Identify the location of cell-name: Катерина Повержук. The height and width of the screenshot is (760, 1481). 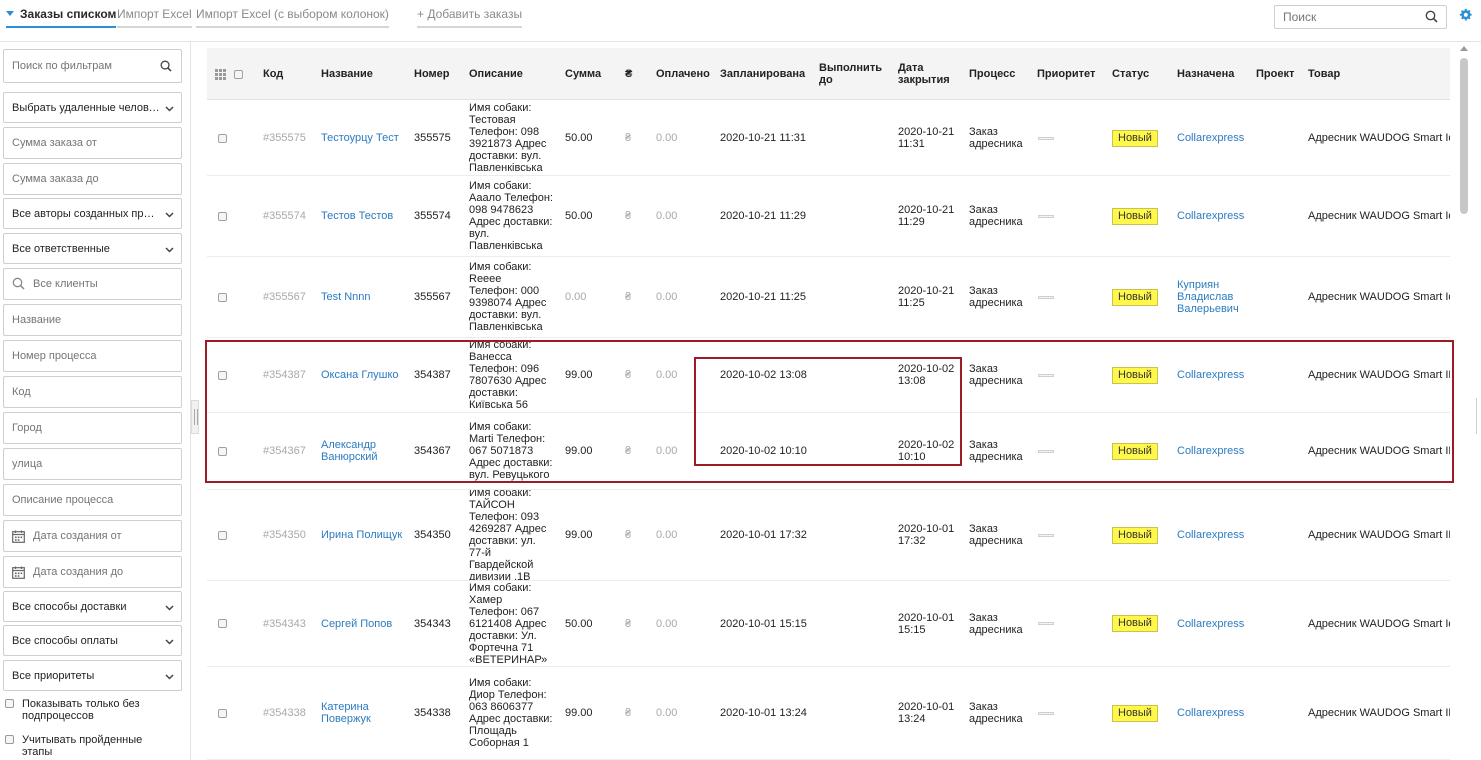
(363, 713).